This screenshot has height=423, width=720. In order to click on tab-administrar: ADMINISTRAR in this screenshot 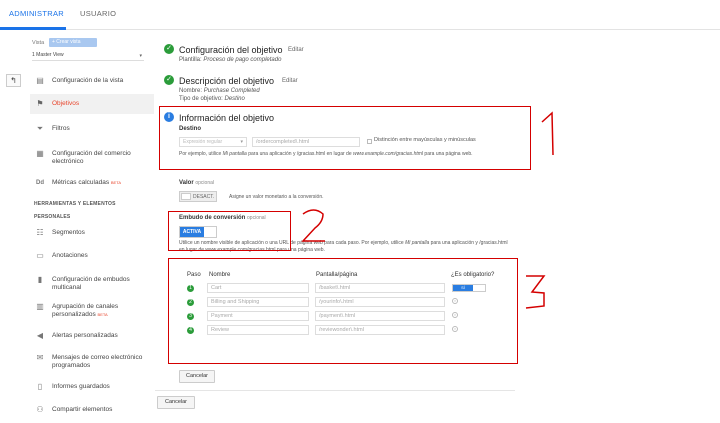, I will do `click(36, 13)`.